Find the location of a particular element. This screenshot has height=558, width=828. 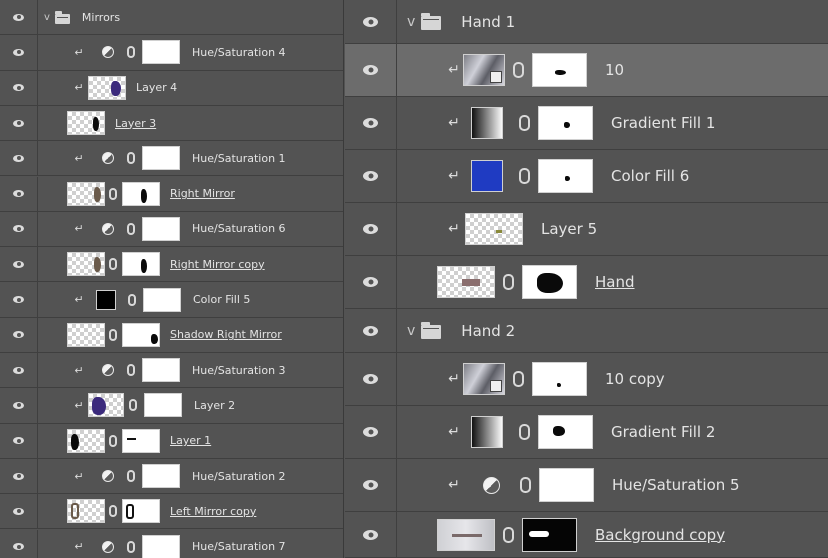

layer-name: Shadow Right Mirror is located at coordinates (226, 334).